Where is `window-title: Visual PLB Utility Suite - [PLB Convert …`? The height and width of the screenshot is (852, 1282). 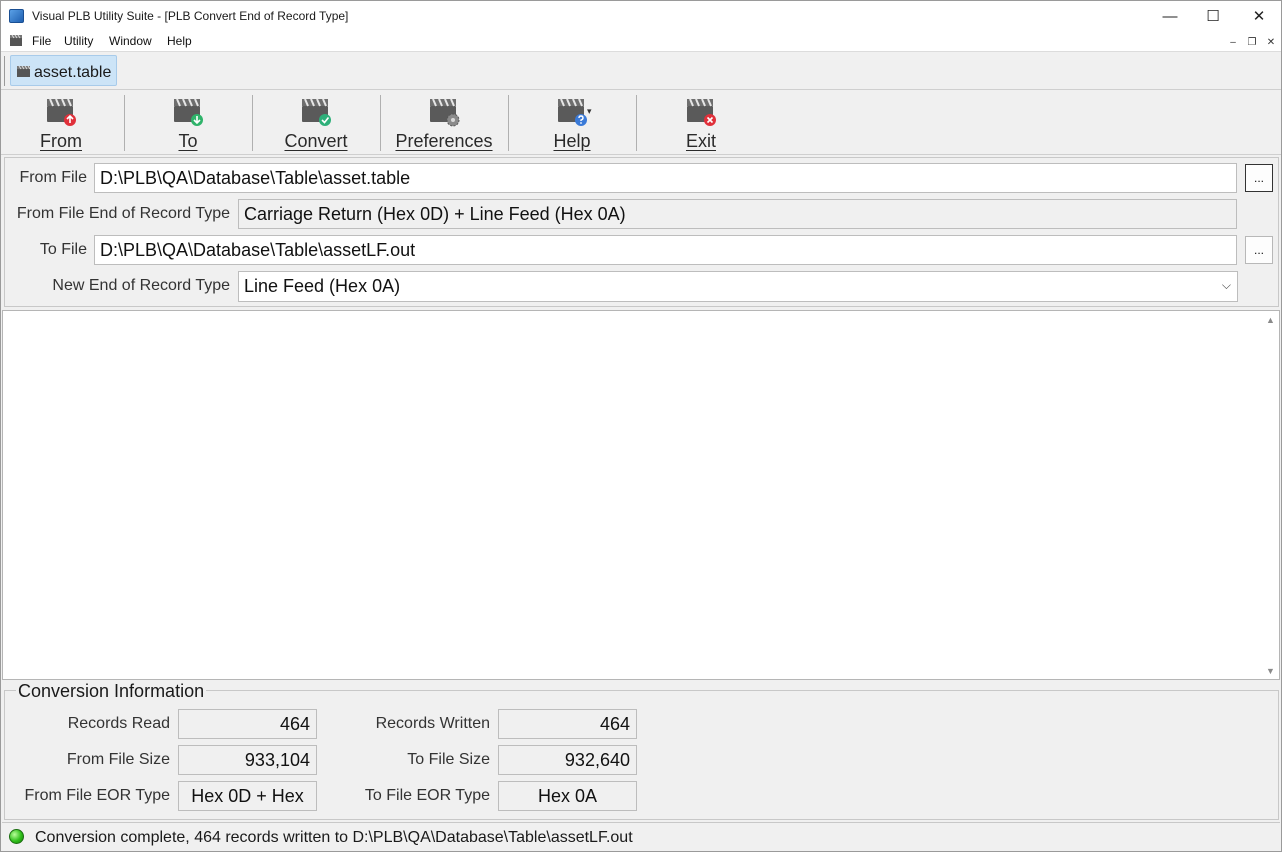 window-title: Visual PLB Utility Suite - [PLB Convert … is located at coordinates (190, 16).